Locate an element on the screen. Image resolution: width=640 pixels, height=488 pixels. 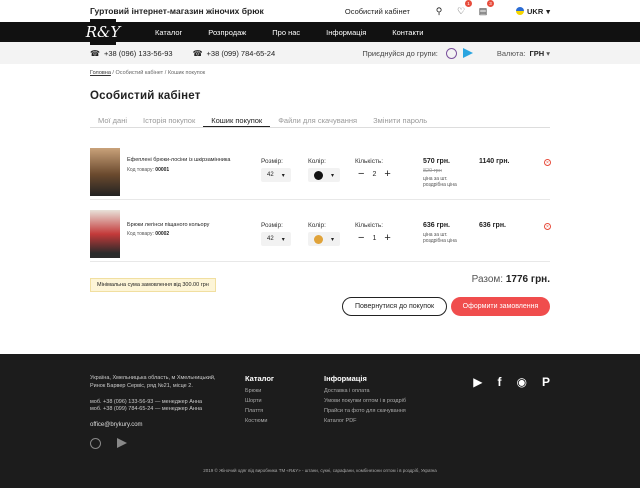
phone-1: +38 (096) 133-56-93 is located at coordinates (138, 53).